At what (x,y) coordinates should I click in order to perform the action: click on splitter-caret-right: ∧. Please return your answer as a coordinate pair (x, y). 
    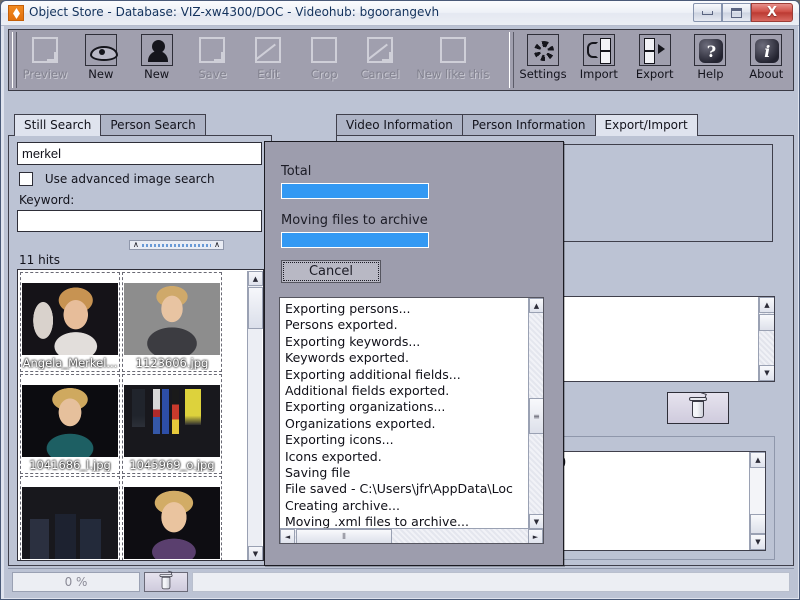
    Looking at the image, I should click on (217, 244).